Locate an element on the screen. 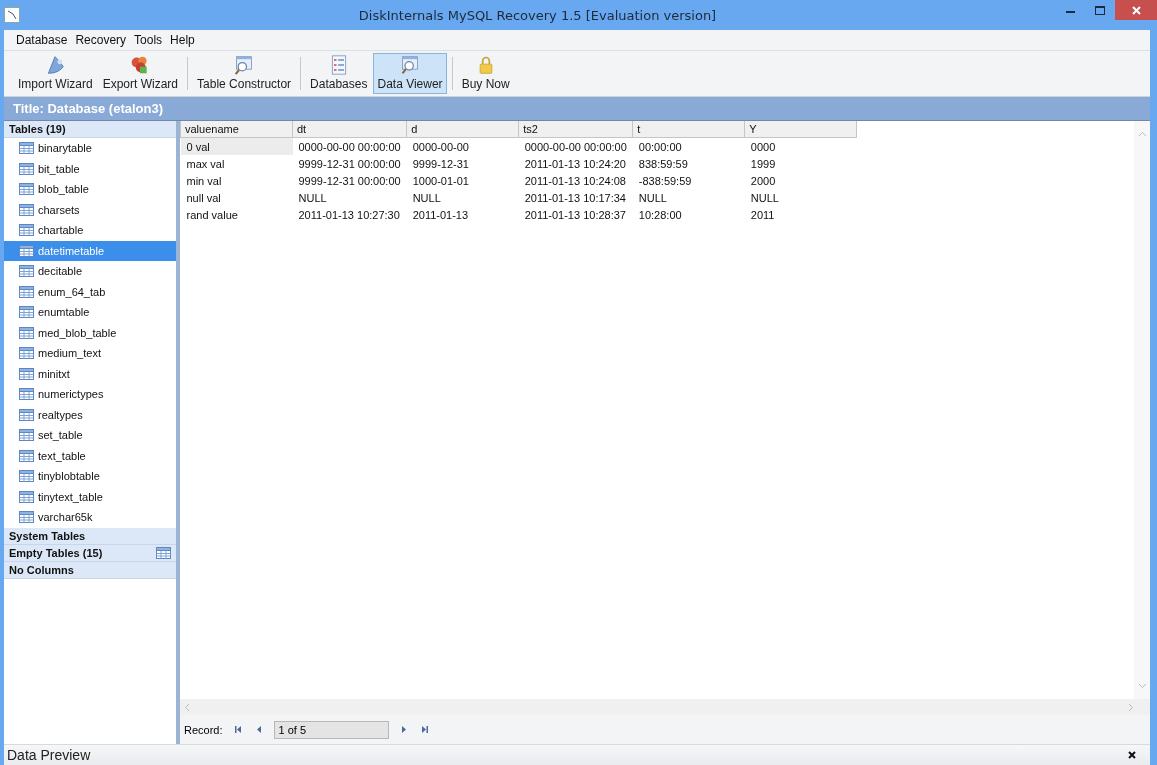  table-list-item: decitable is located at coordinates (90, 271).